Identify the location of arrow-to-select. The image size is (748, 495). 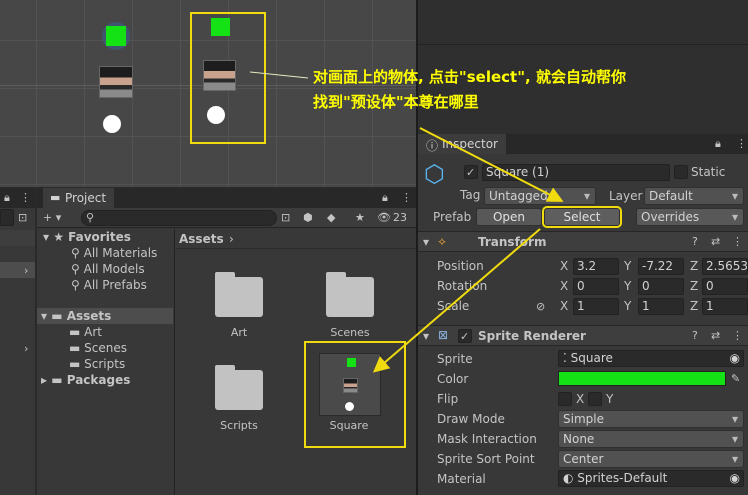
(491, 164).